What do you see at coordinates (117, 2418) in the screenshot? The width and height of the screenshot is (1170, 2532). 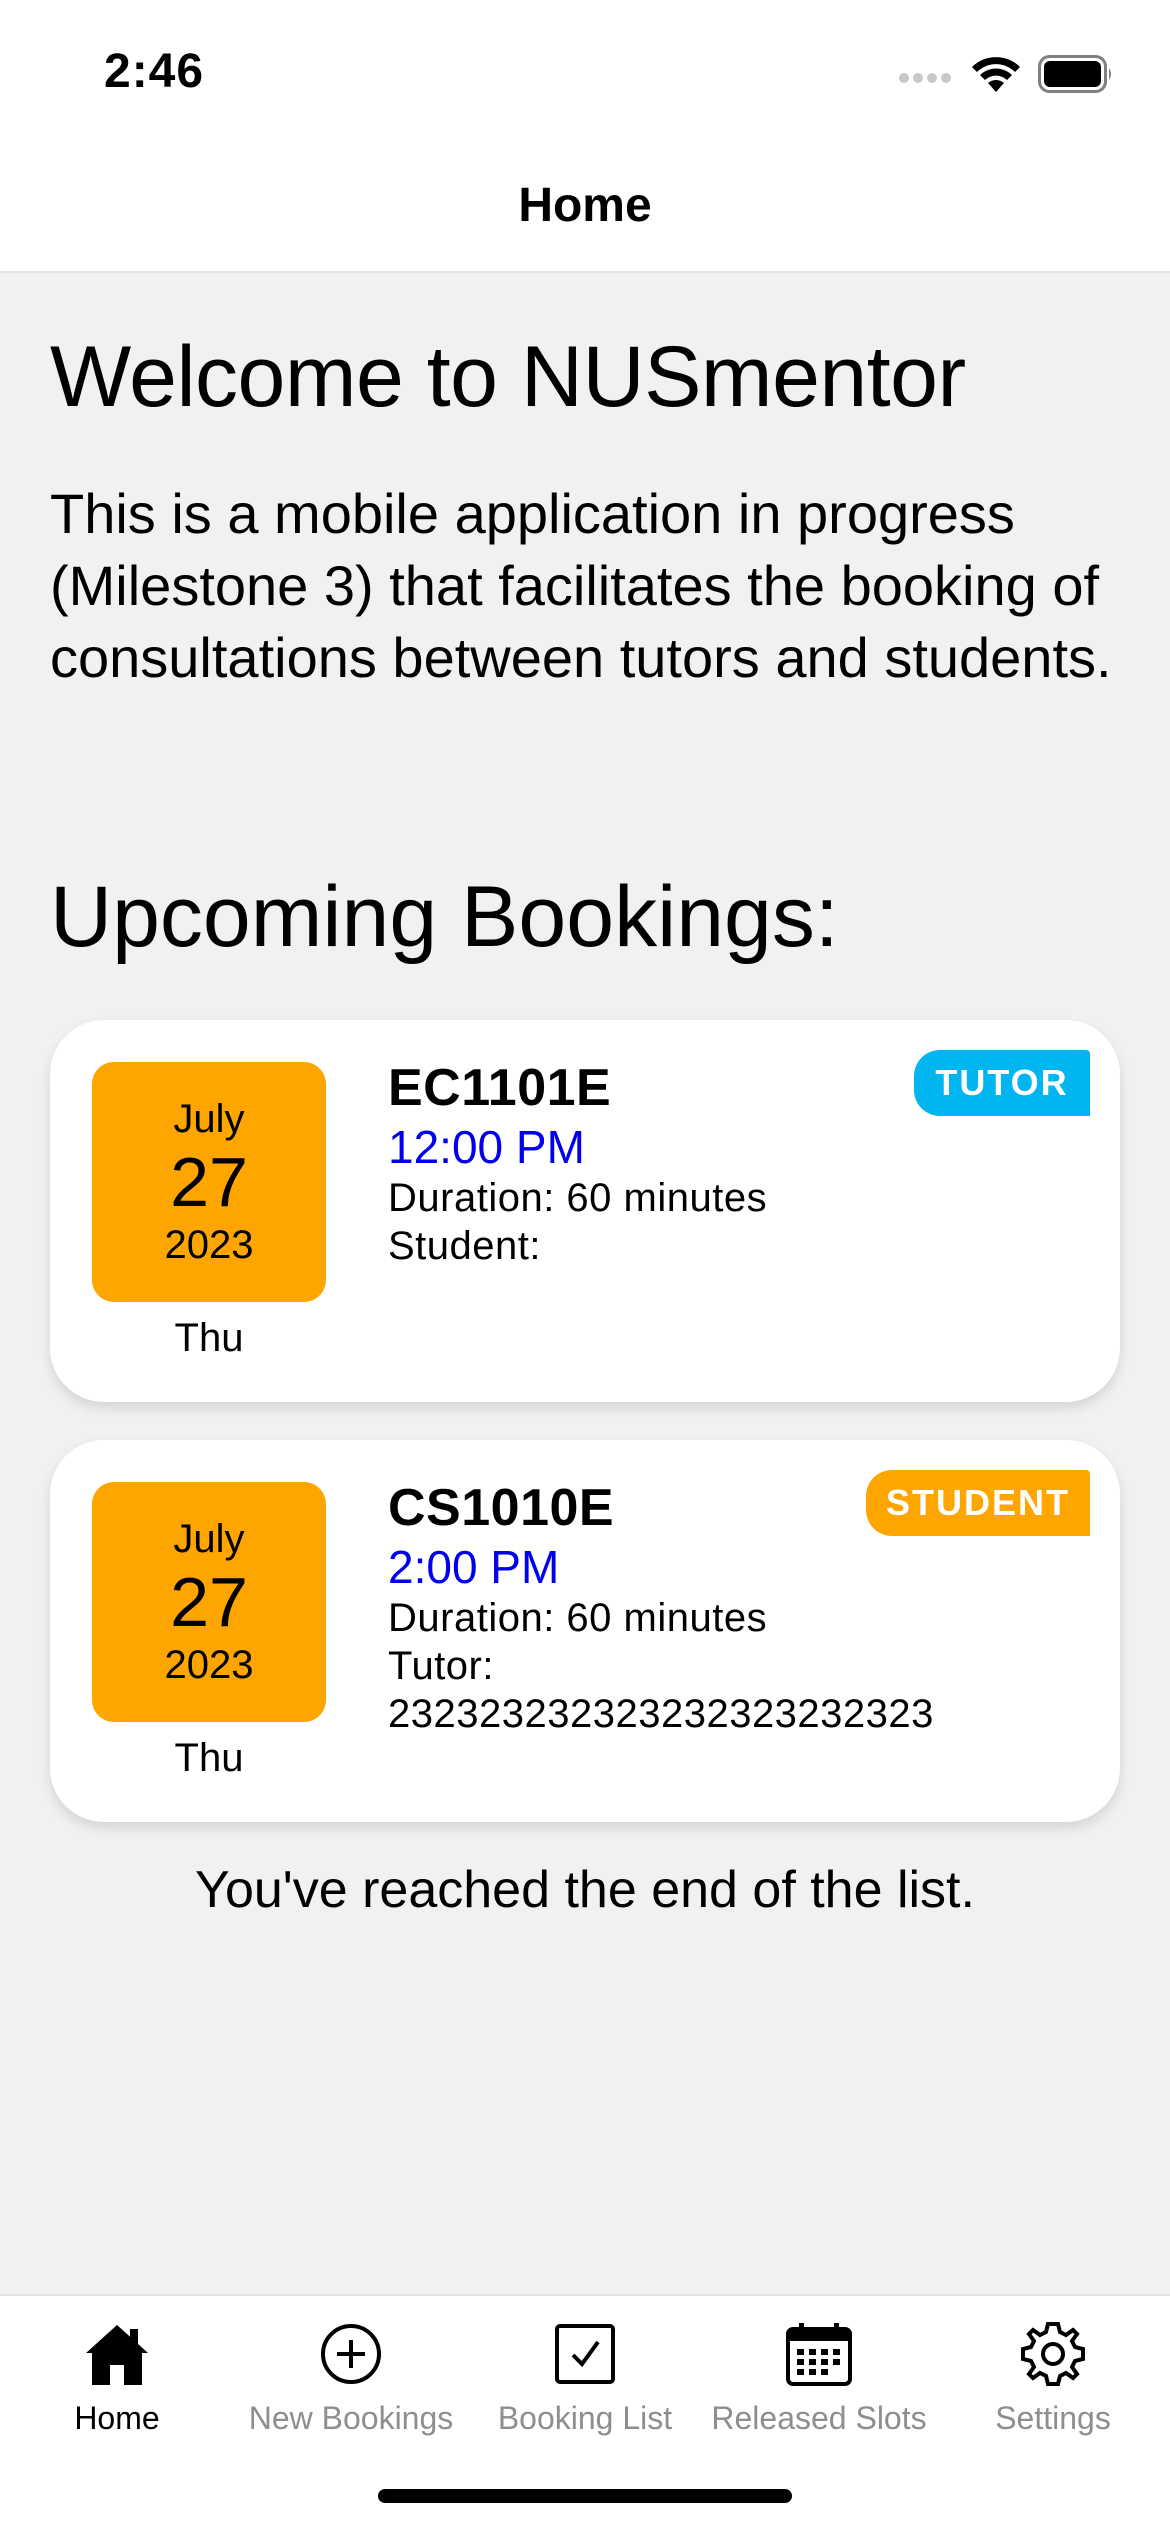 I see `tab-label: Home` at bounding box center [117, 2418].